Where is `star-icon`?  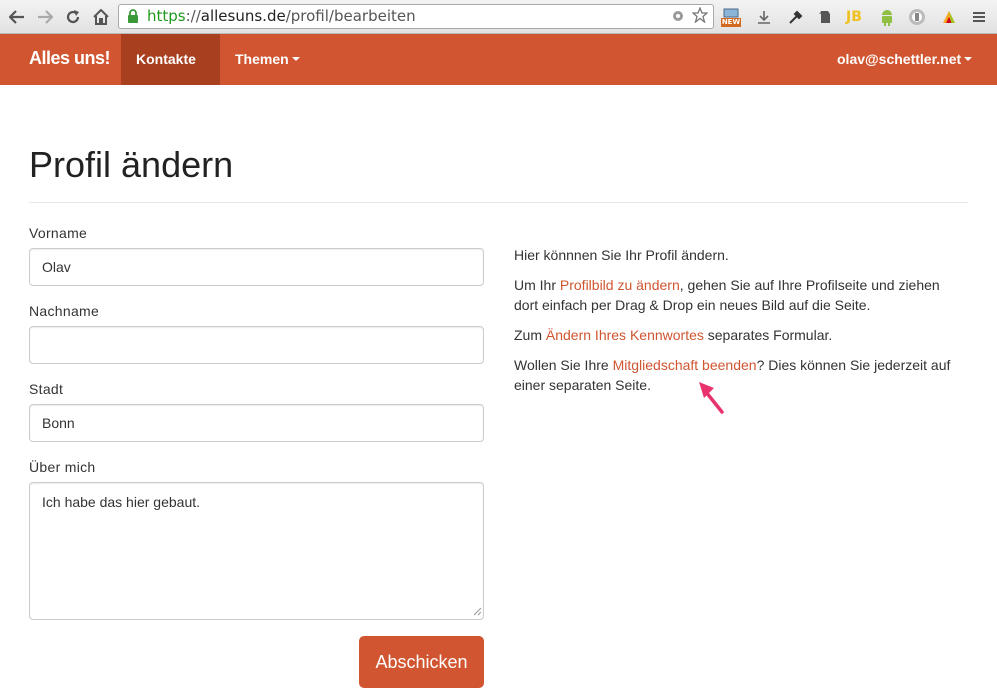
star-icon is located at coordinates (700, 15).